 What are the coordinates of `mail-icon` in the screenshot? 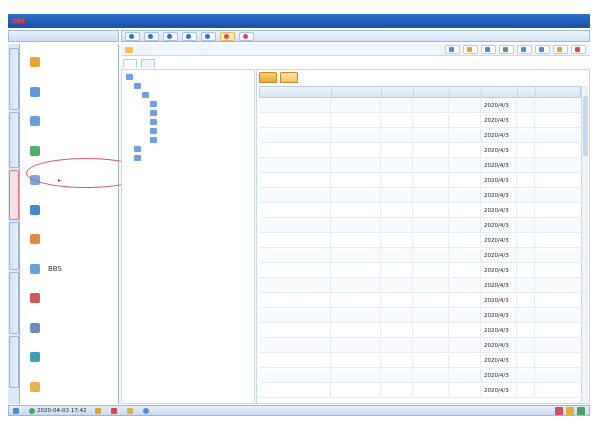 It's located at (35, 121).